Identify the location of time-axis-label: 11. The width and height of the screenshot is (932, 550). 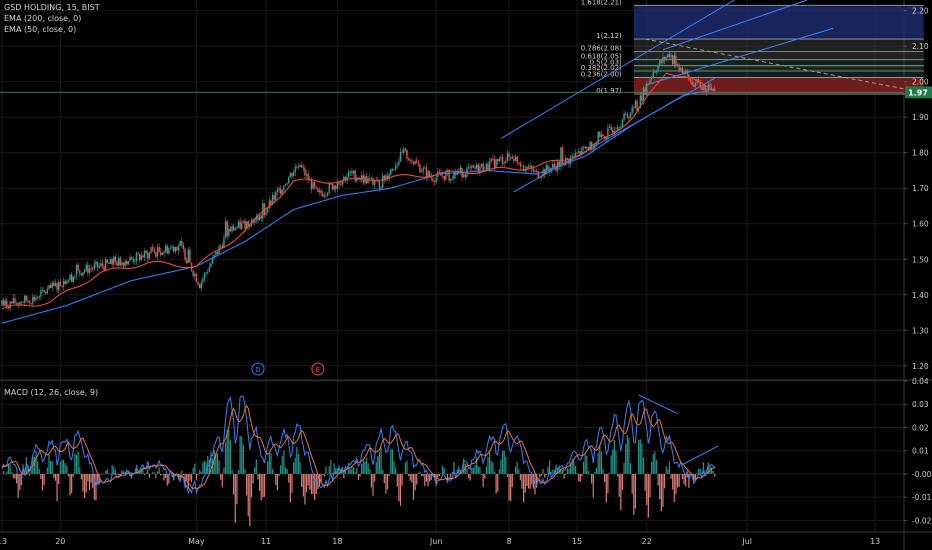
(266, 541).